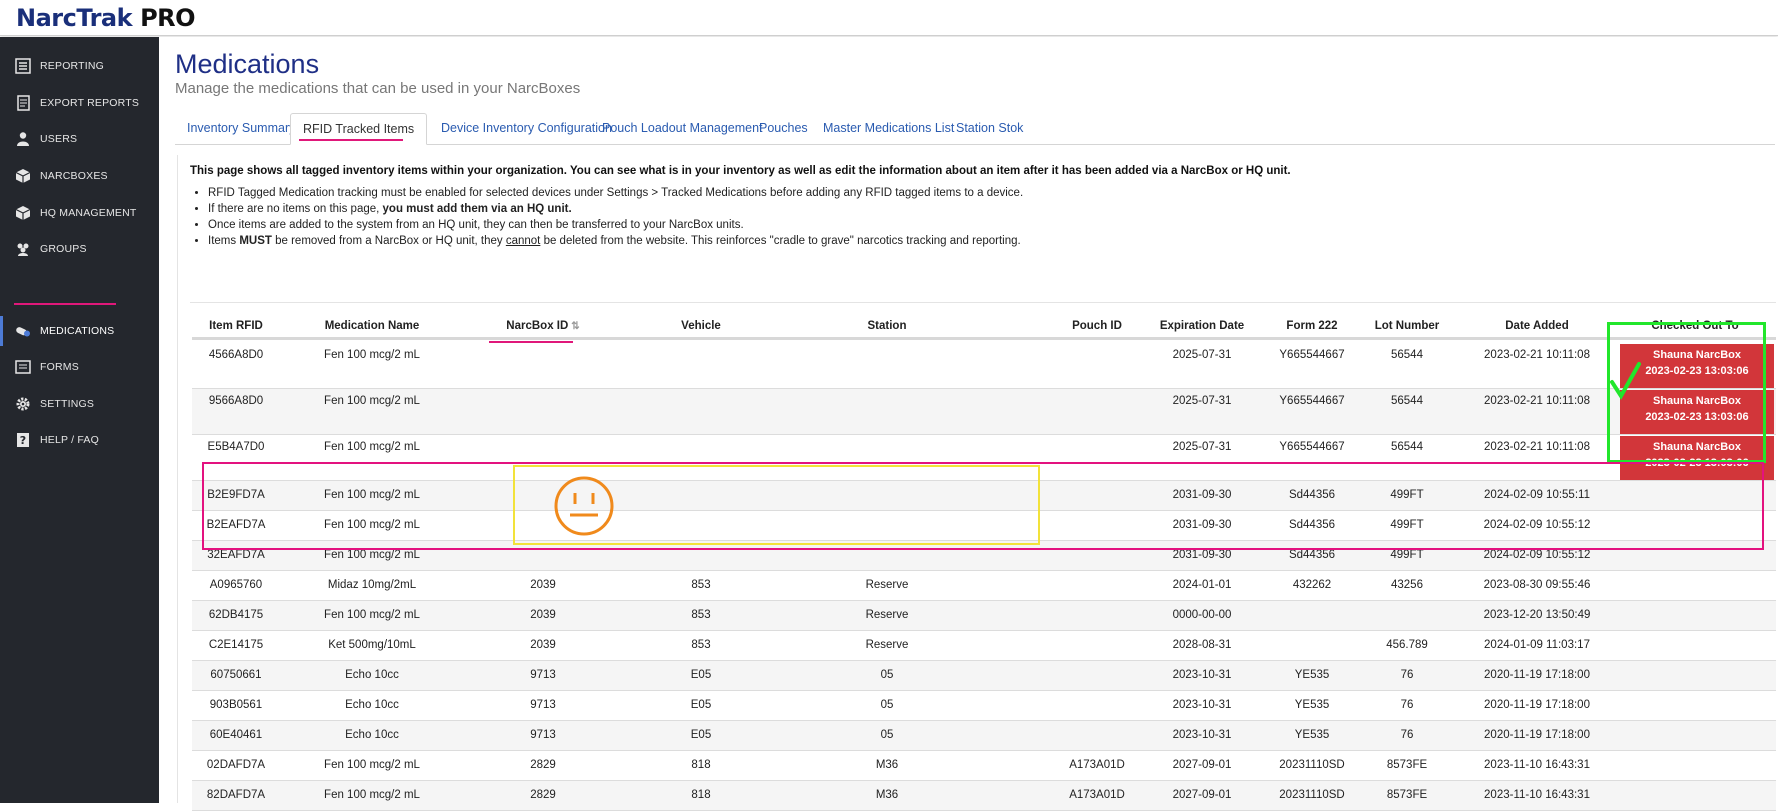 This screenshot has width=1778, height=811. Describe the element at coordinates (989, 129) in the screenshot. I see `tab-station-stok: Station Stok` at that location.